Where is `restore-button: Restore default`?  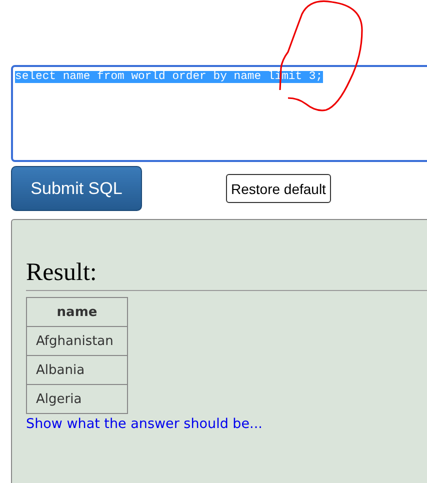 restore-button: Restore default is located at coordinates (278, 188).